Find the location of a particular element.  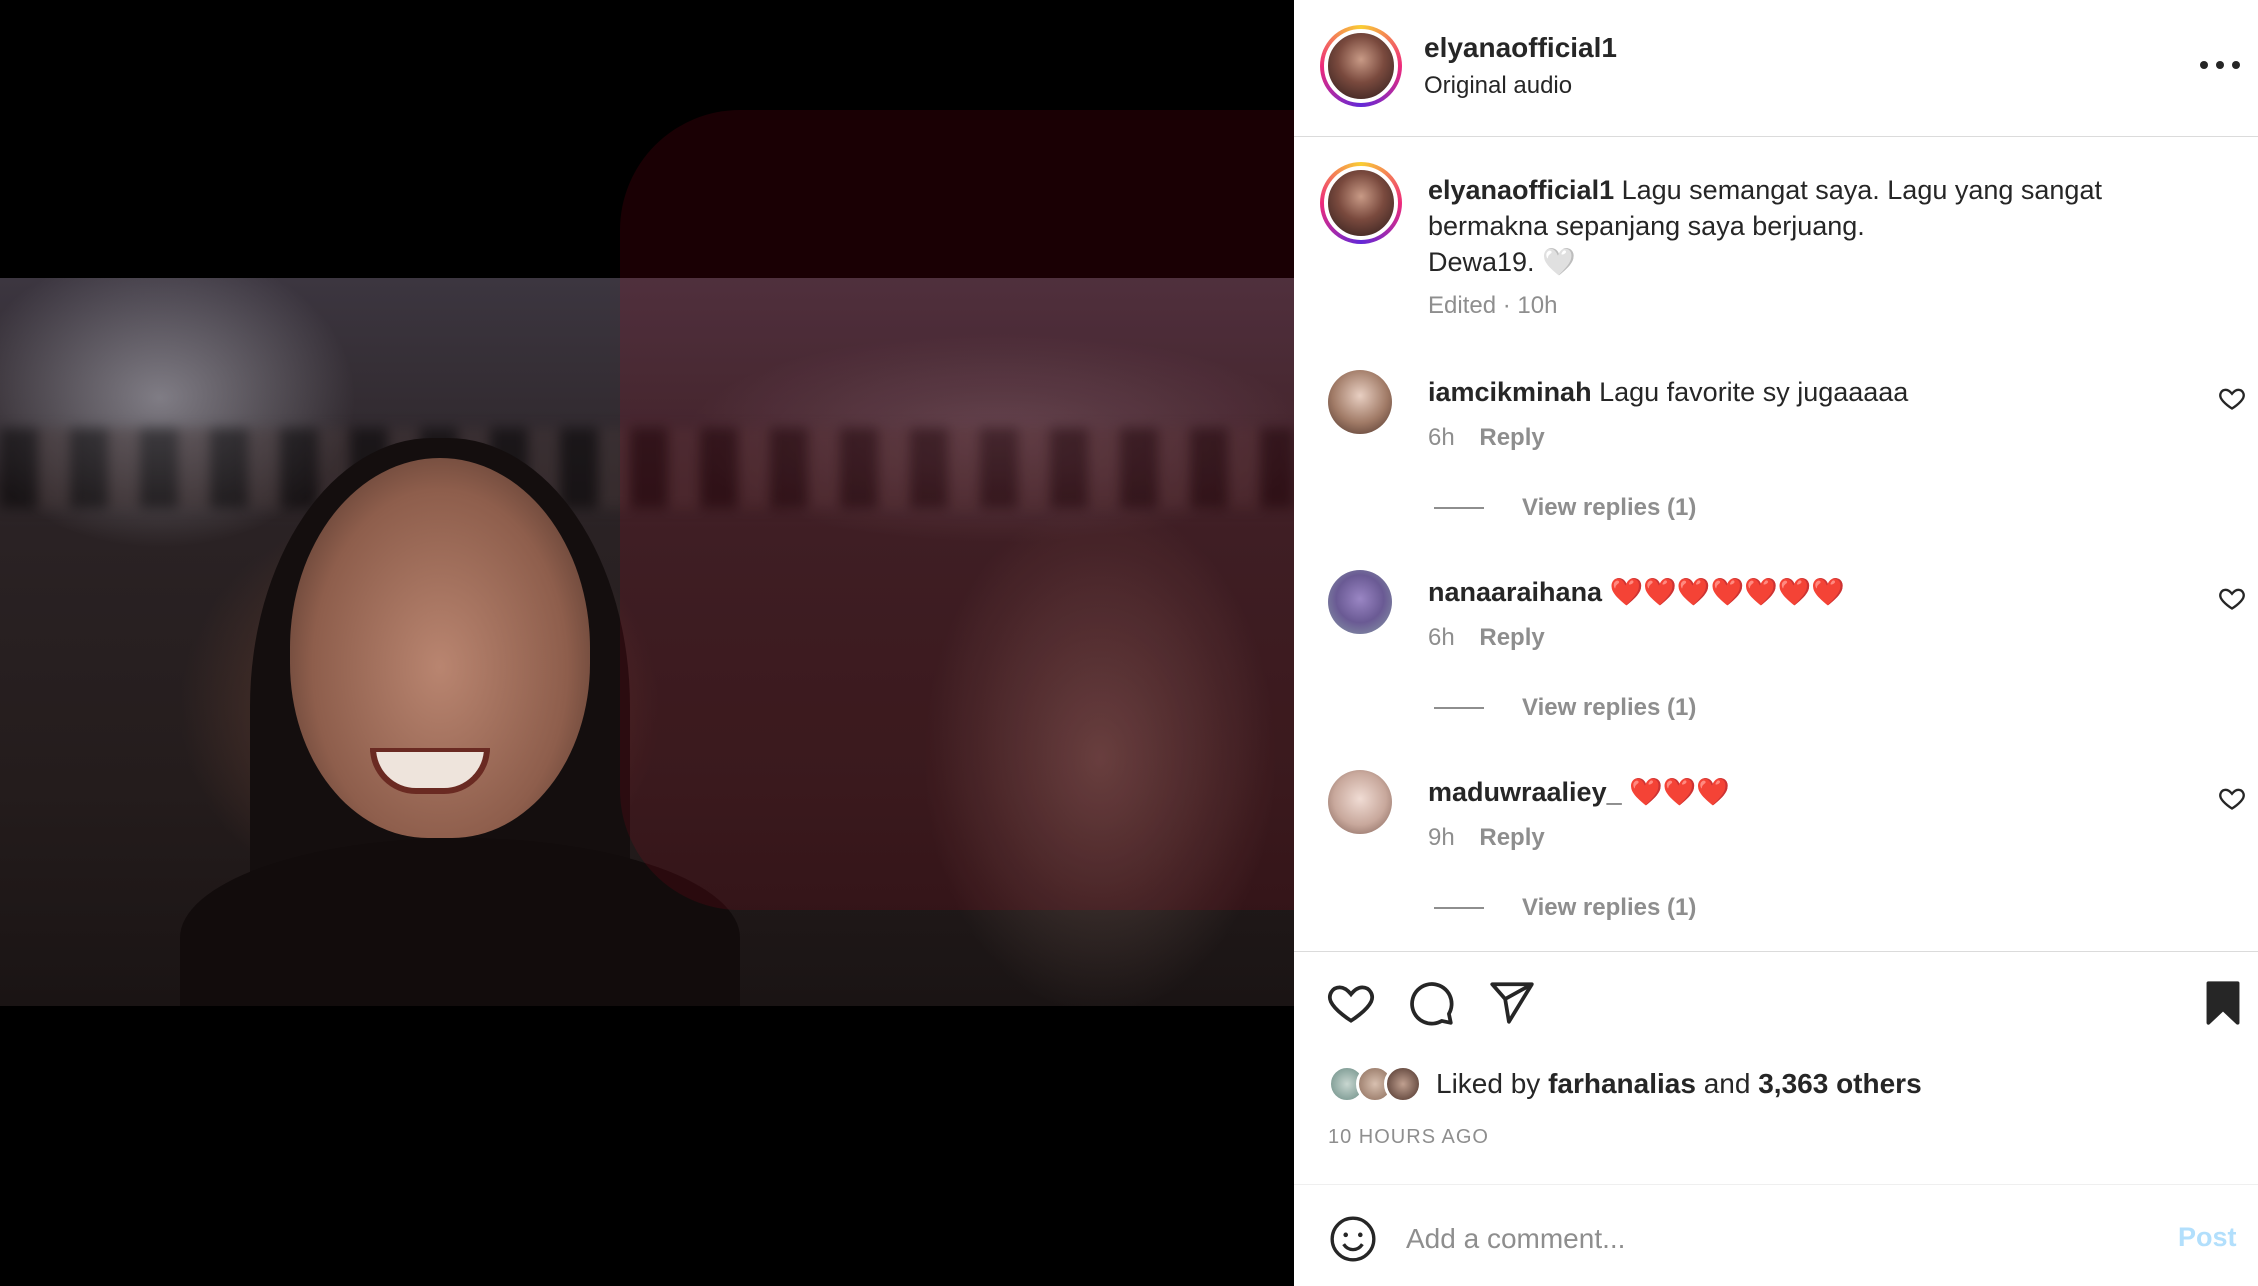

comment-text: iamcikminah Lagu favorite sy jugaaaaa is located at coordinates (1668, 392).